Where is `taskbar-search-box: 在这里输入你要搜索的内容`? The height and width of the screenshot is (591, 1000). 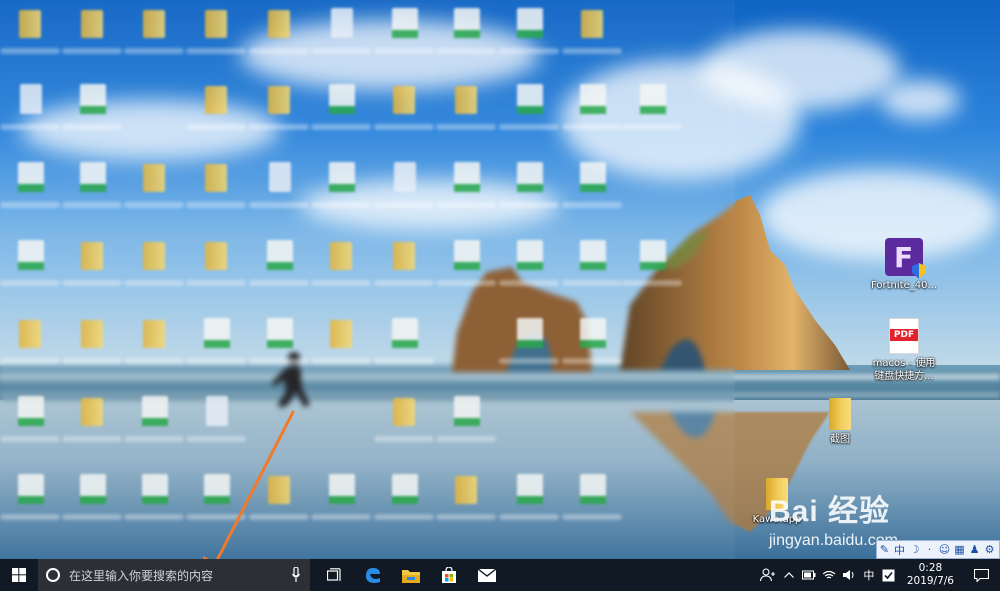 taskbar-search-box: 在这里输入你要搜索的内容 is located at coordinates (174, 575).